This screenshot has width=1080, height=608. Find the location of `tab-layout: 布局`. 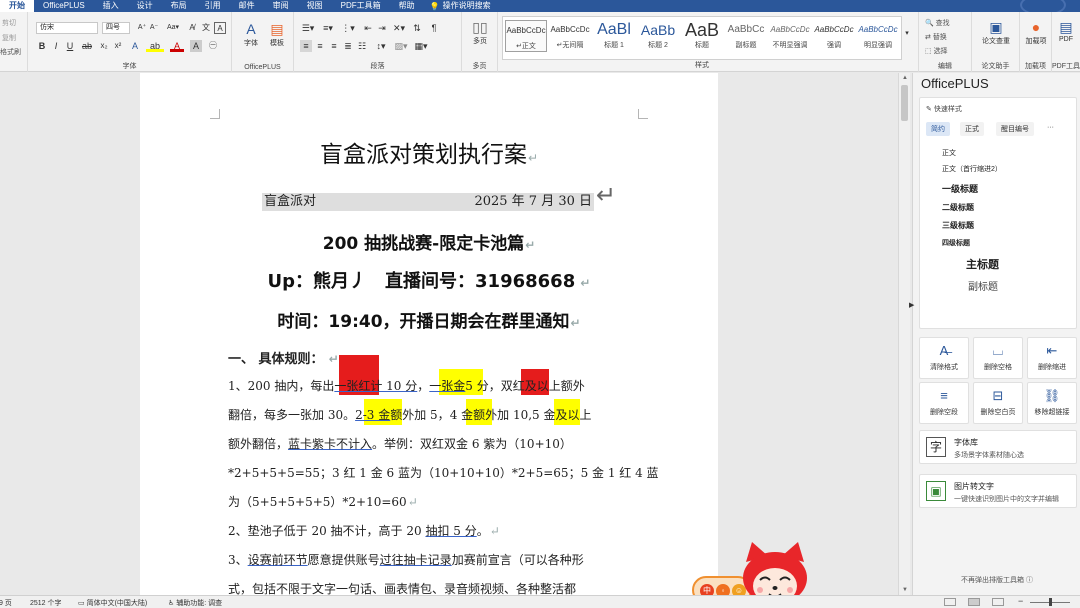

tab-layout: 布局 is located at coordinates (179, 6).